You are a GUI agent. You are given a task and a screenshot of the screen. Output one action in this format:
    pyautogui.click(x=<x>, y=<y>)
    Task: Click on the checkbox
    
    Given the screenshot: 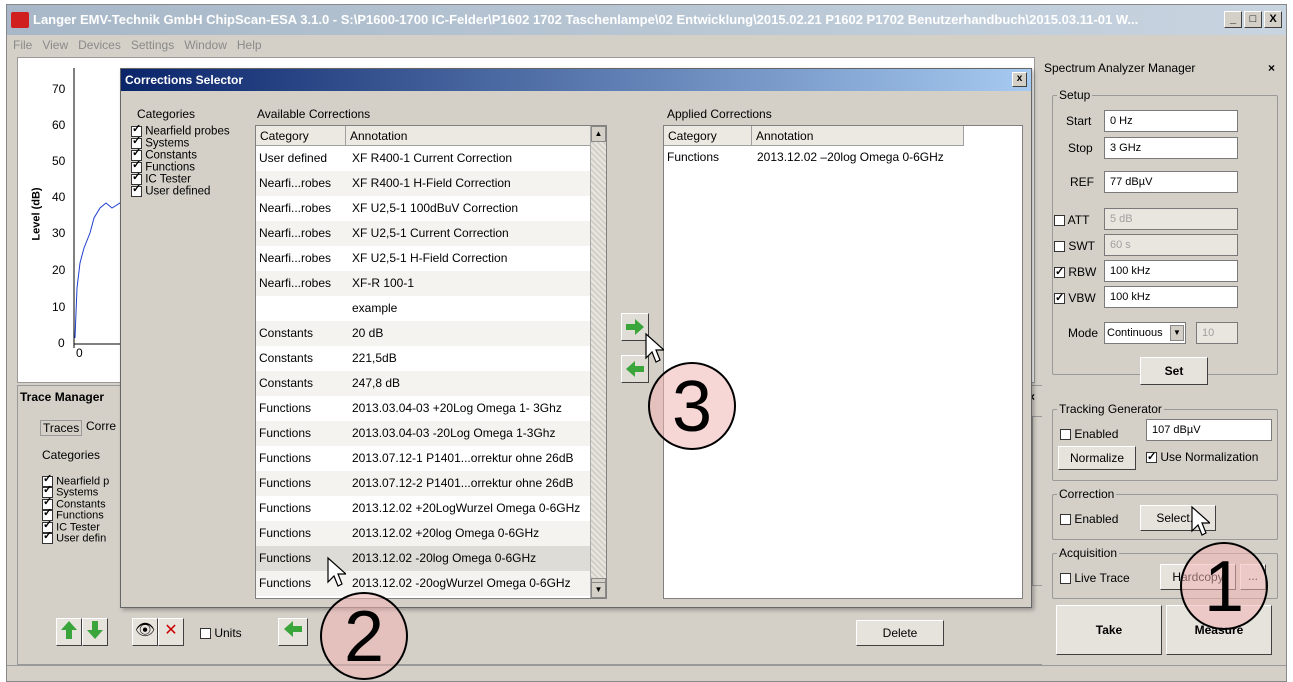 What is the action you would take?
    pyautogui.click(x=47, y=538)
    